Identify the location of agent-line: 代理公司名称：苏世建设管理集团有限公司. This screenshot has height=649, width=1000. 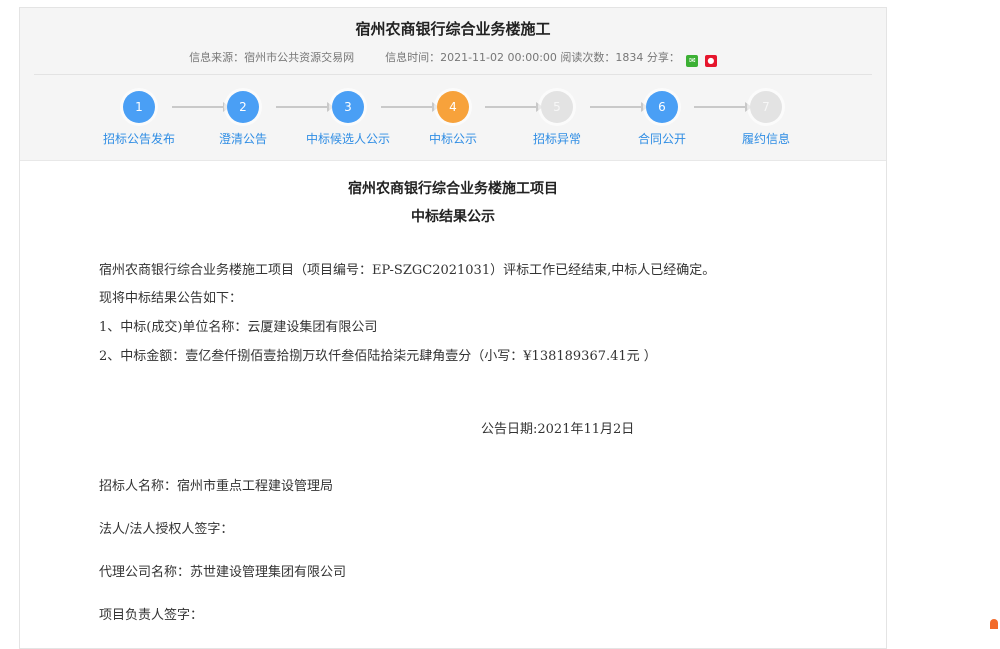
(223, 572).